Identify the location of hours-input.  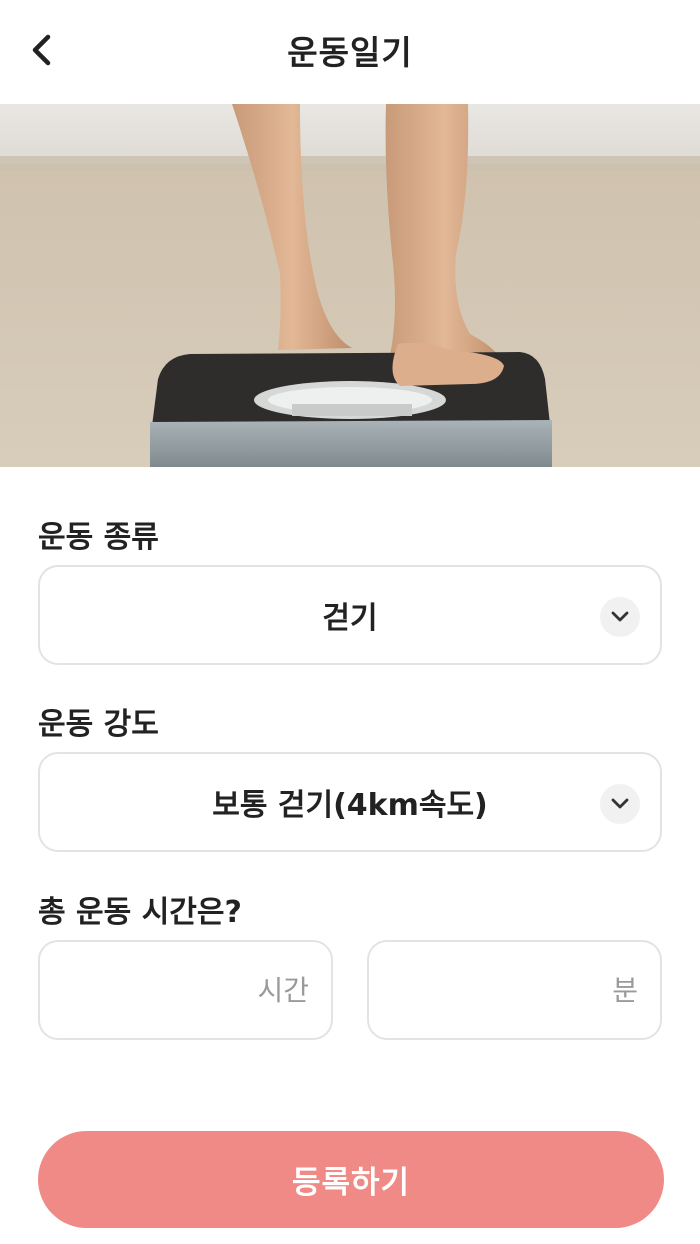
(185, 990).